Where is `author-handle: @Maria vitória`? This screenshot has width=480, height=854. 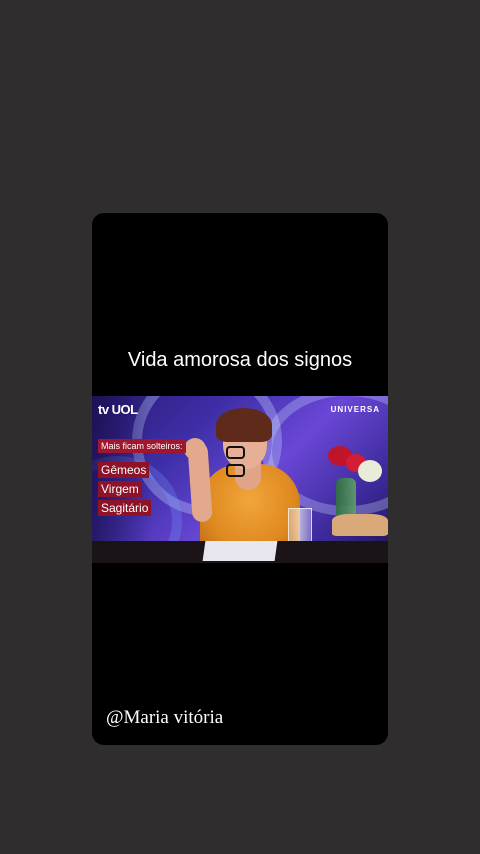 author-handle: @Maria vitória is located at coordinates (164, 718).